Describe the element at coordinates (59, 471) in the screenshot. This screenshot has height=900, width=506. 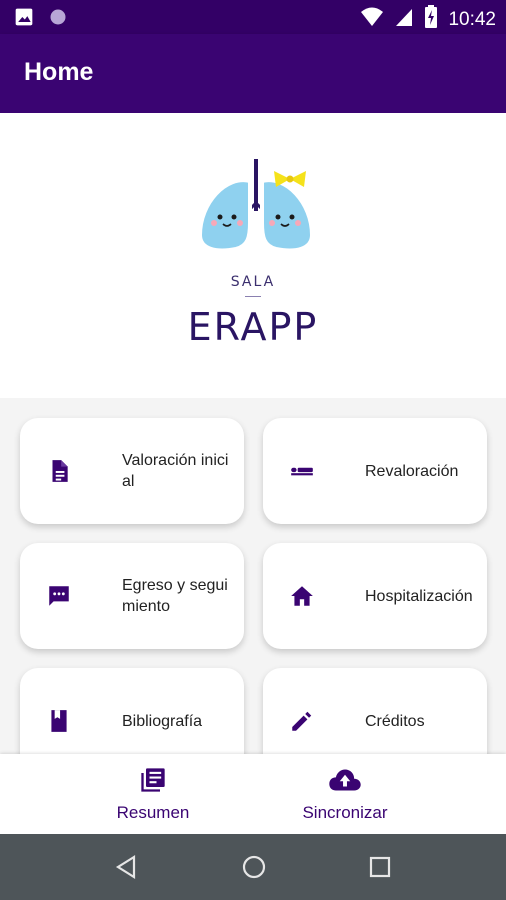
I see `document-icon` at that location.